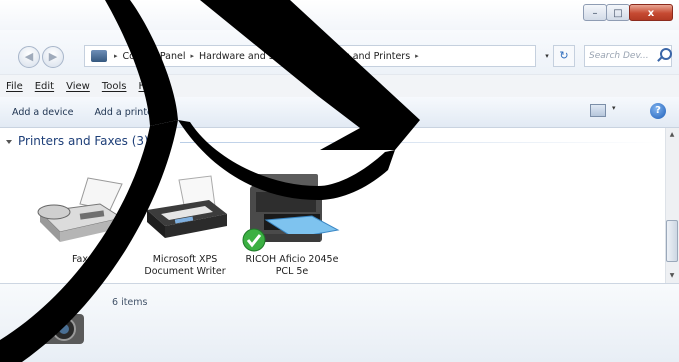 Image resolution: width=679 pixels, height=362 pixels. What do you see at coordinates (339, 112) in the screenshot?
I see `command-bar: Add a device Add a printer` at bounding box center [339, 112].